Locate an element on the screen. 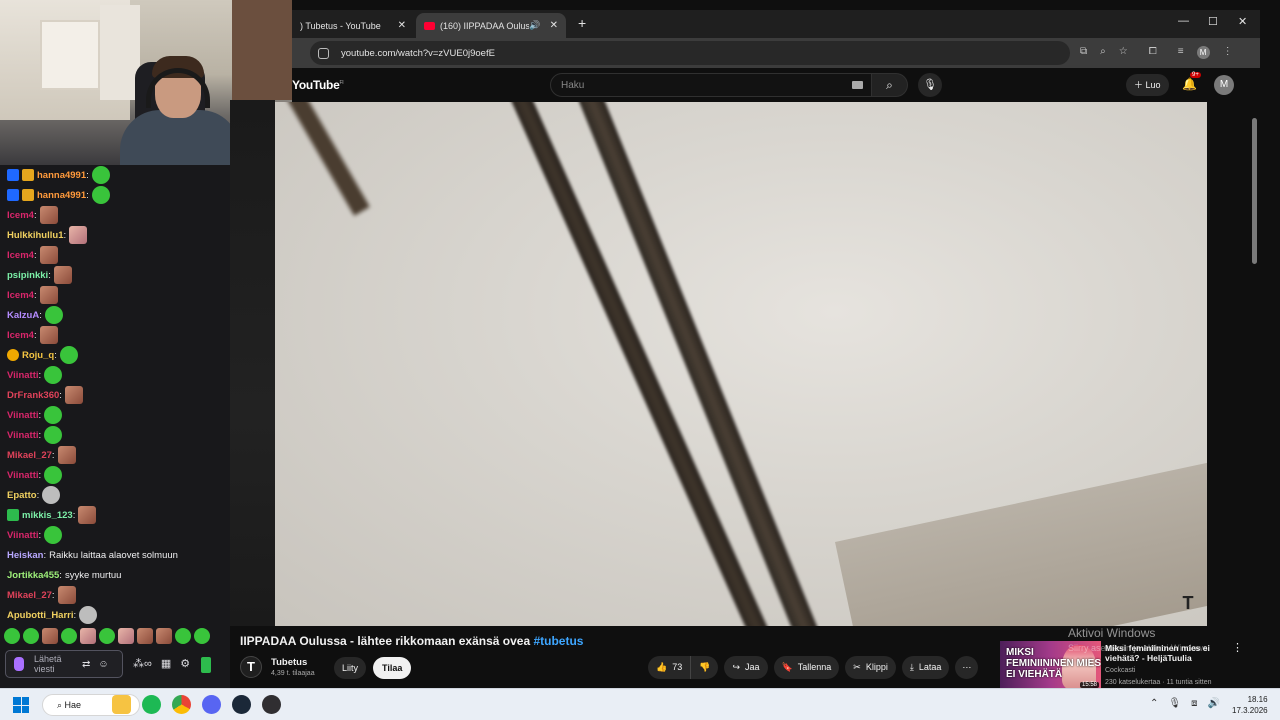 The width and height of the screenshot is (1280, 720). close-window-icon: ✕ is located at coordinates (1242, 21).